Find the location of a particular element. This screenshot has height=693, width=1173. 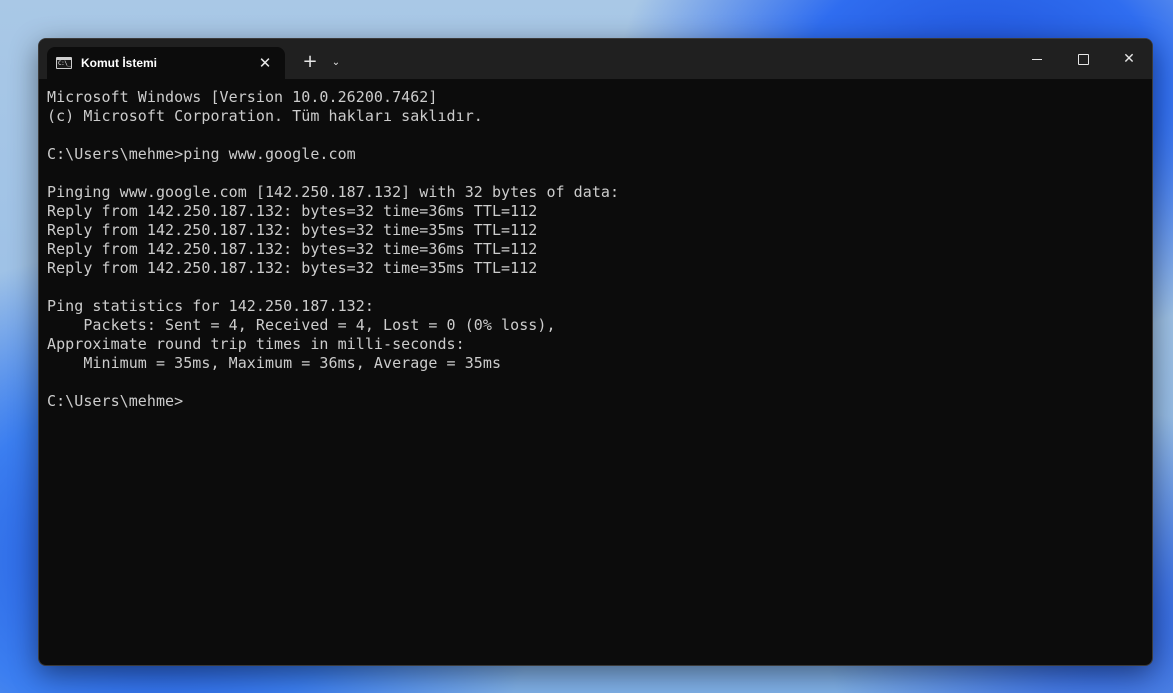

minimize-icon is located at coordinates (1037, 59).